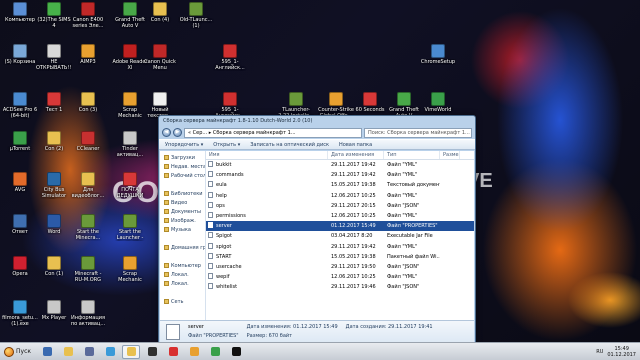 The width and height of the screenshot is (640, 360). I want to click on desktop-icon: Minecraft - RU-M.ORG, so click(88, 269).